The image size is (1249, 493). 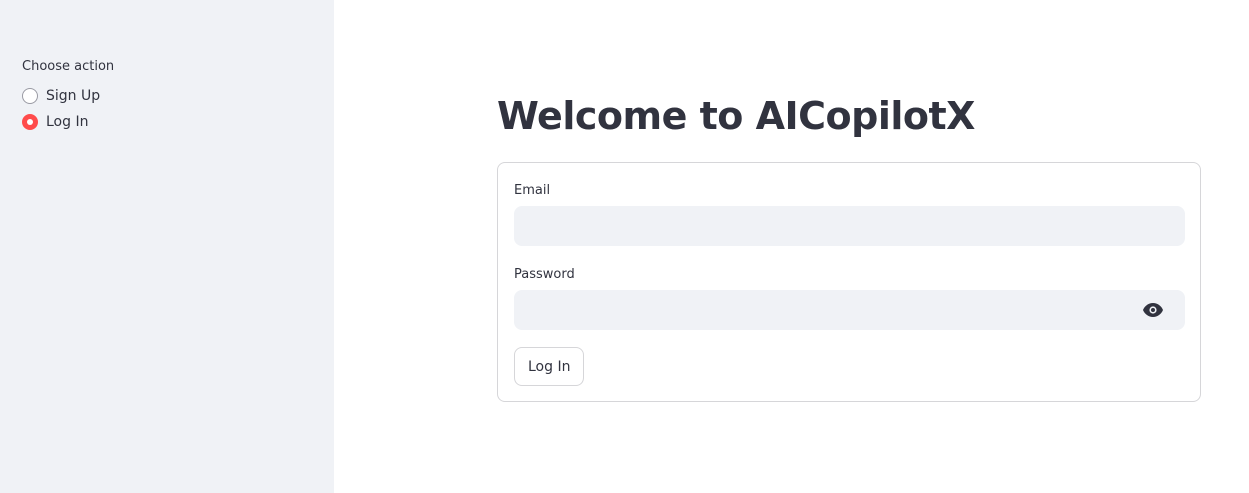 What do you see at coordinates (68, 66) in the screenshot?
I see `choose-action-label: Choose action` at bounding box center [68, 66].